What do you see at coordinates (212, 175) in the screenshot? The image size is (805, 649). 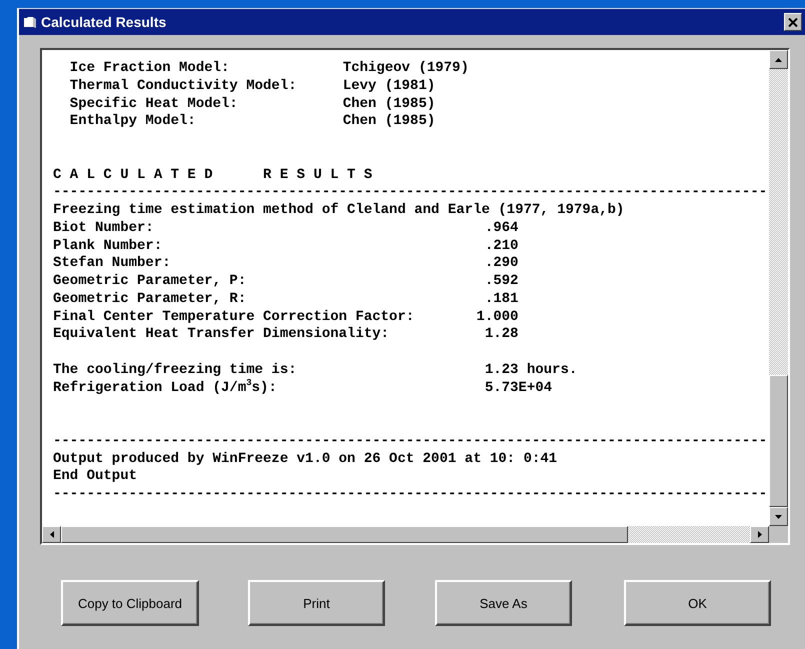 I see `section-heading: C A L C U L A T E D R E S U L T S` at bounding box center [212, 175].